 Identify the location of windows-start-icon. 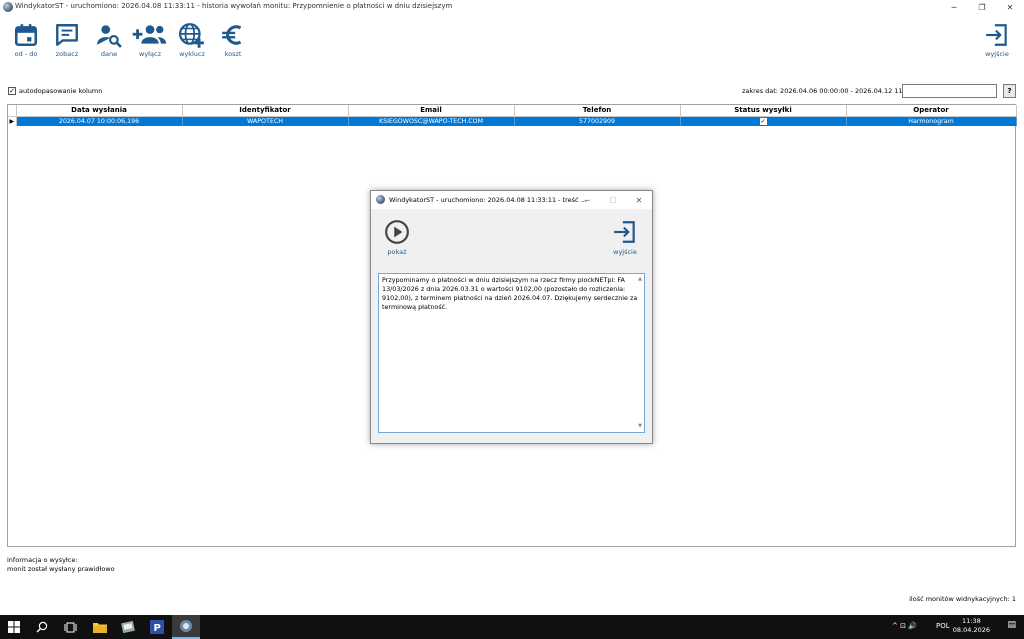
(14, 627).